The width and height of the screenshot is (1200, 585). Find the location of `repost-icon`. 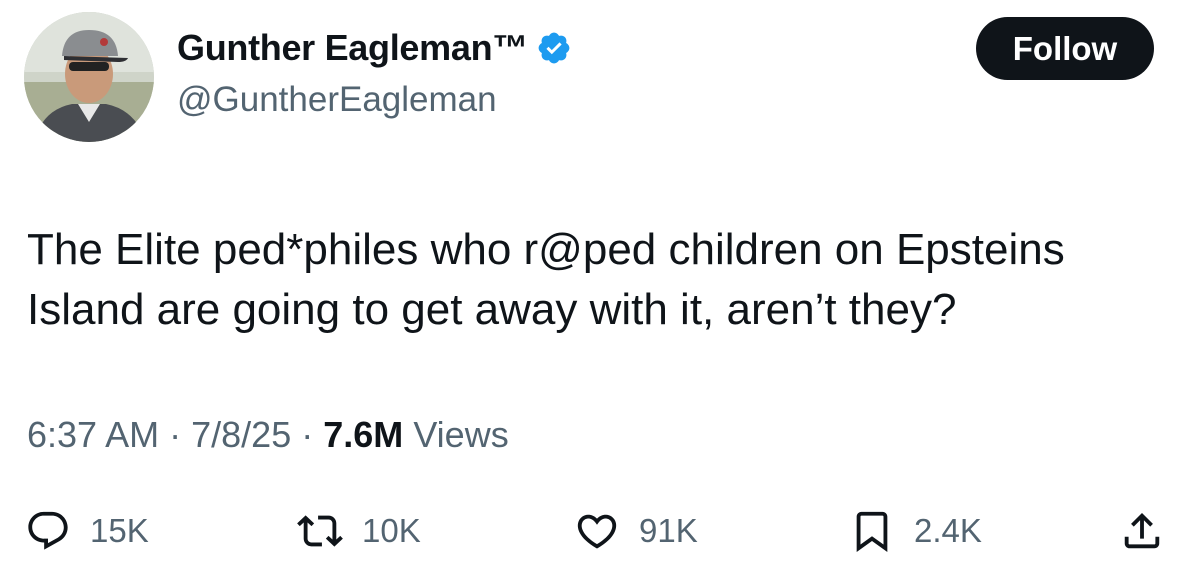

repost-icon is located at coordinates (320, 531).